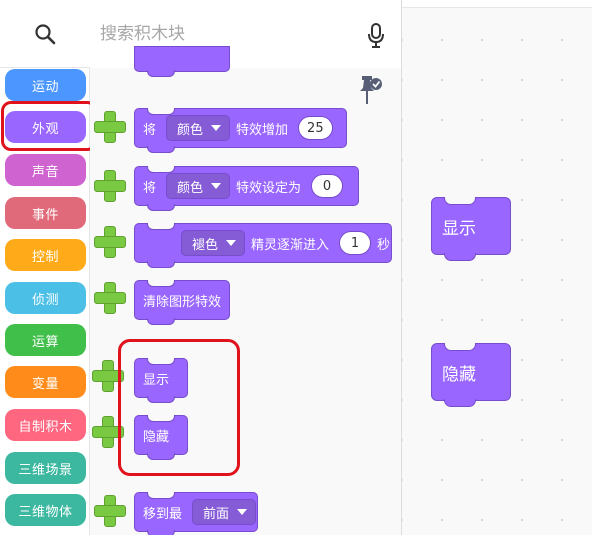 The height and width of the screenshot is (535, 592). I want to click on highlight-looks-category, so click(49, 126).